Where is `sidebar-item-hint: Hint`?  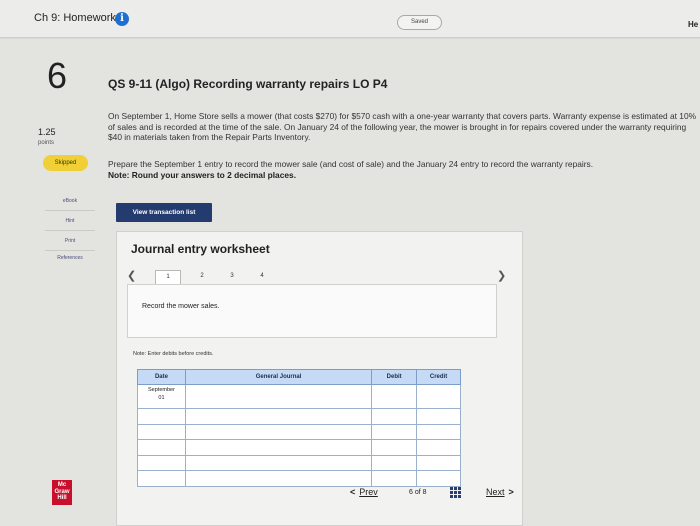 sidebar-item-hint: Hint is located at coordinates (70, 221).